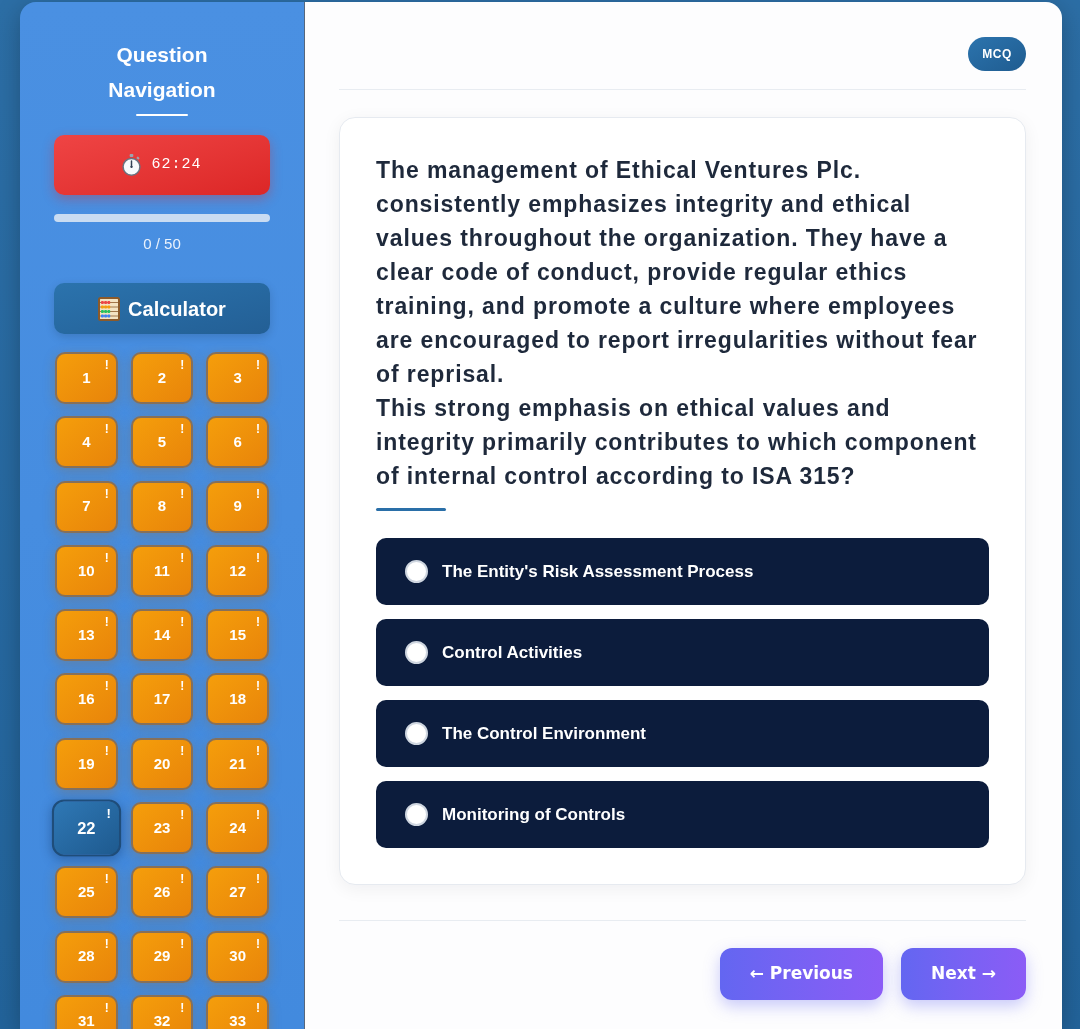  Describe the element at coordinates (237, 506) in the screenshot. I see `question-number-button: 9 !` at that location.